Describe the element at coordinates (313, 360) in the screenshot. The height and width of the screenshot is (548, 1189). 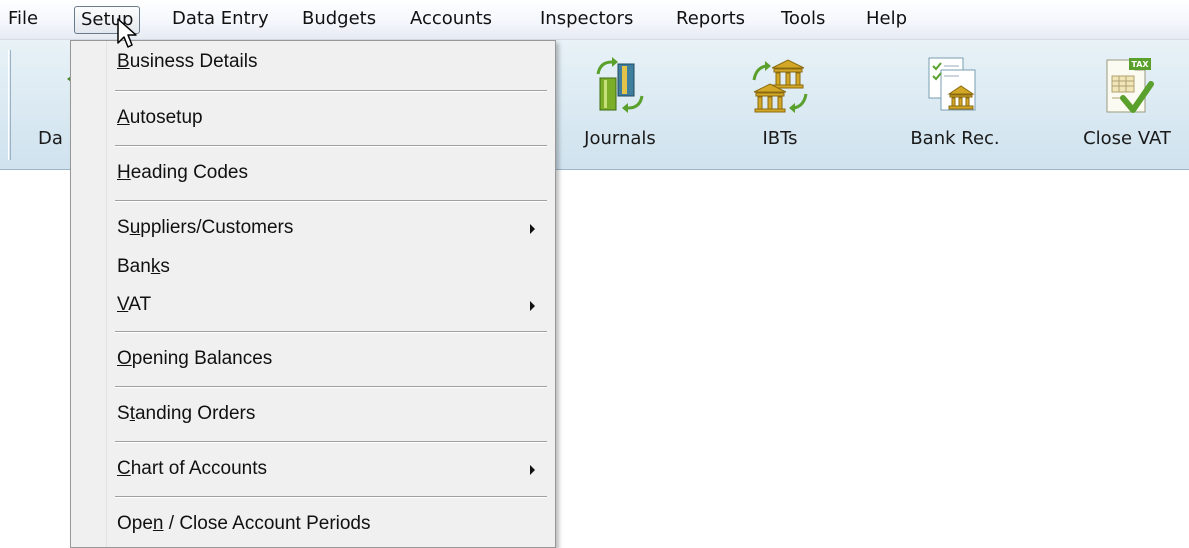
I see `menu-item-opening-balances: Opening Balances` at that location.